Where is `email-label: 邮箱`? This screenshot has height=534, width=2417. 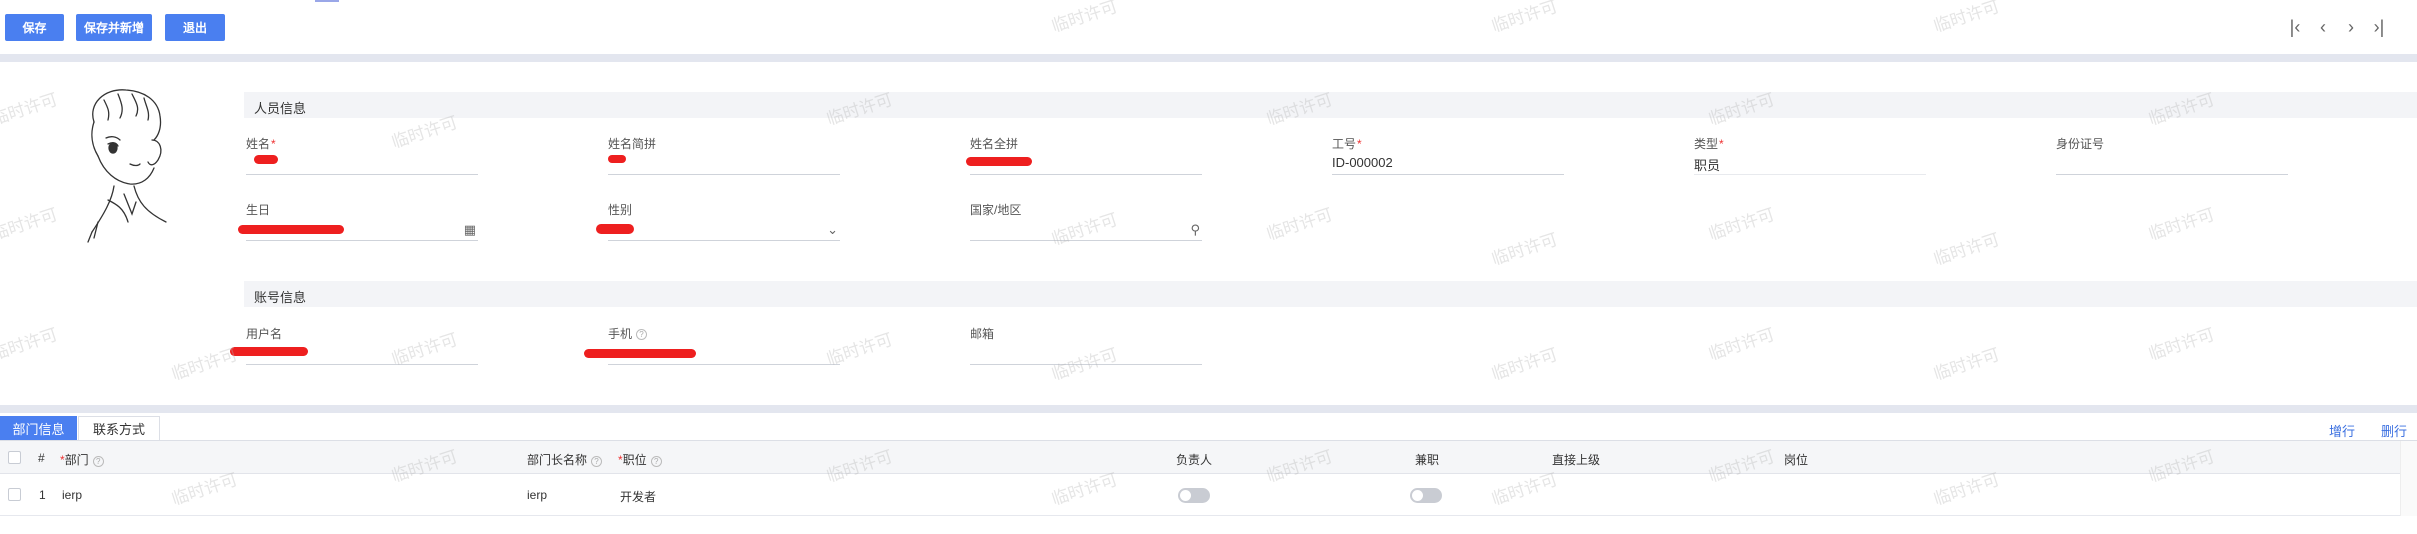 email-label: 邮箱 is located at coordinates (982, 334).